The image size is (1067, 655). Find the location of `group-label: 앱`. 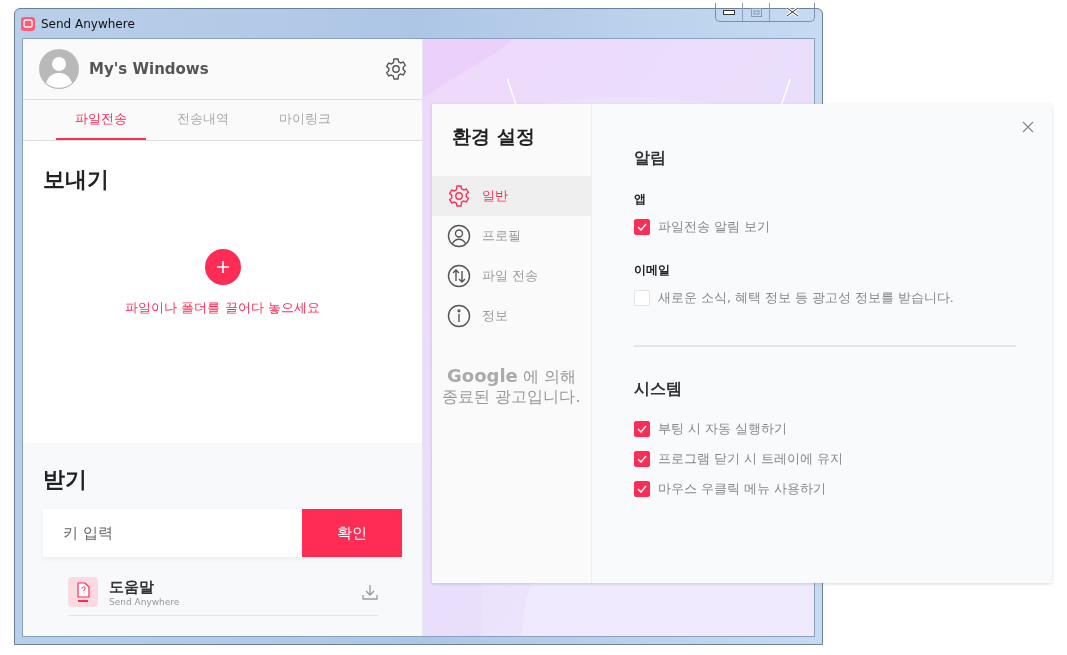

group-label: 앱 is located at coordinates (640, 199).